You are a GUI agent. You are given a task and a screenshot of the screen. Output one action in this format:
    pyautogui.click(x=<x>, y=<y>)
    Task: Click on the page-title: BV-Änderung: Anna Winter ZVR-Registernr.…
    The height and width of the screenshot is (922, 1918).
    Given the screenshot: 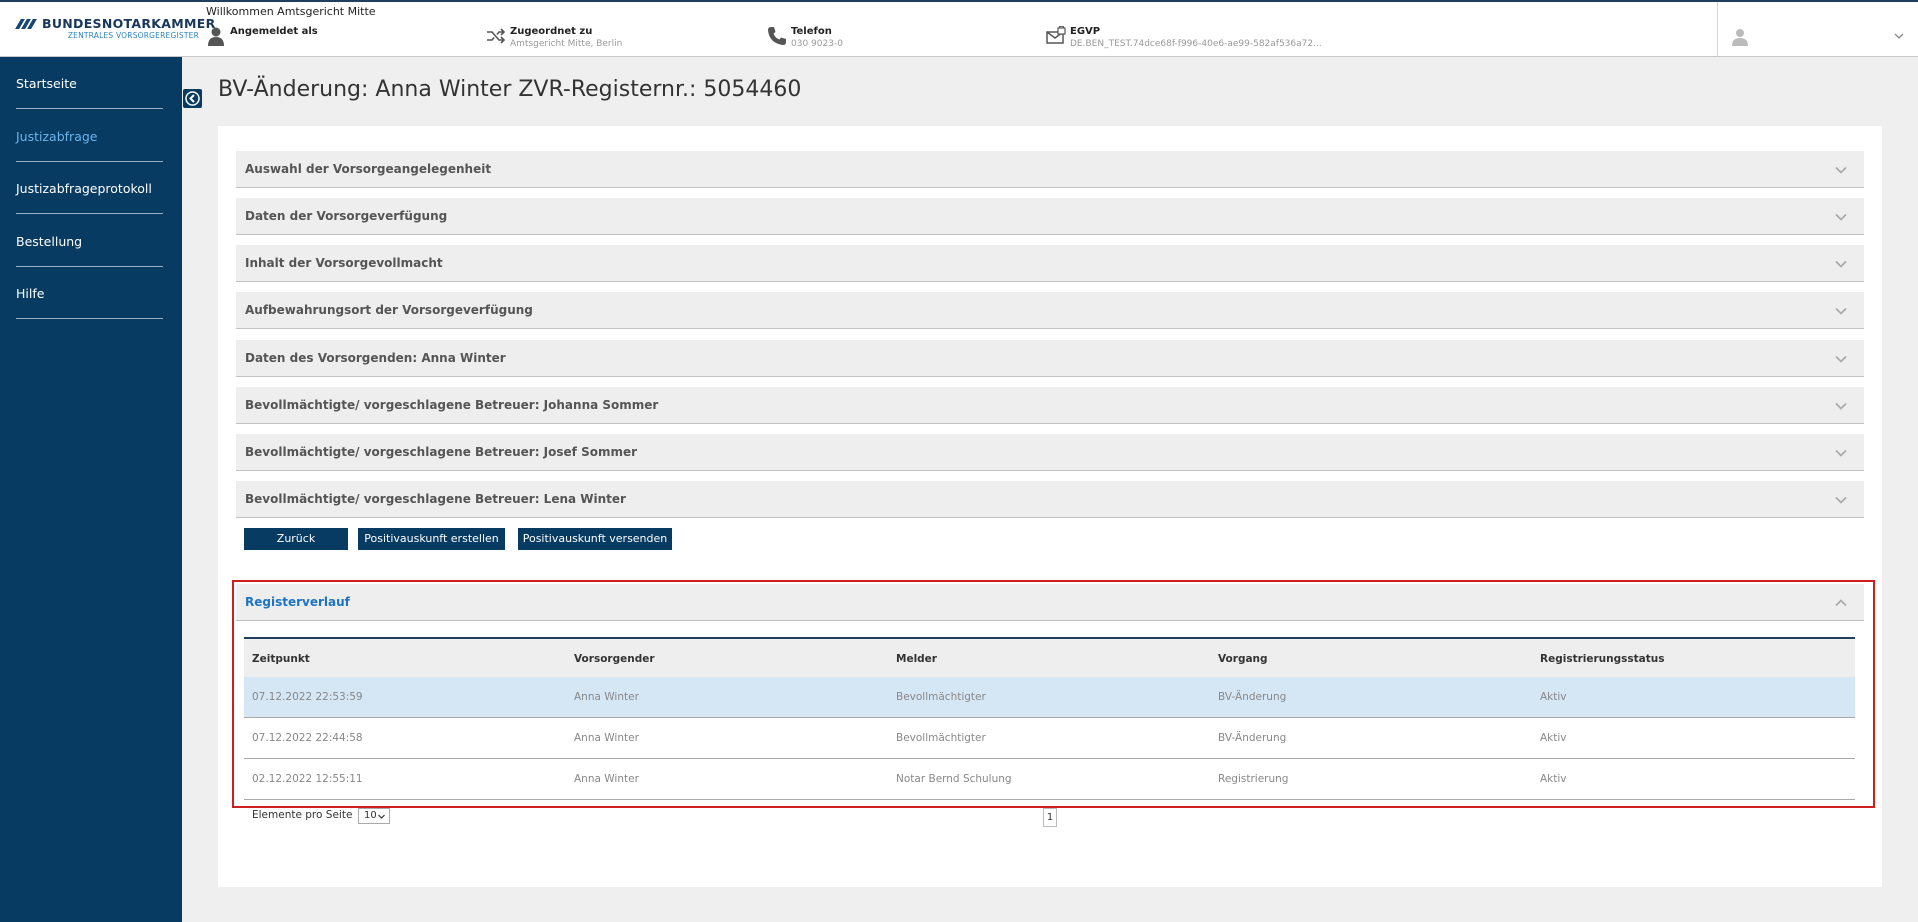 What is the action you would take?
    pyautogui.click(x=510, y=89)
    